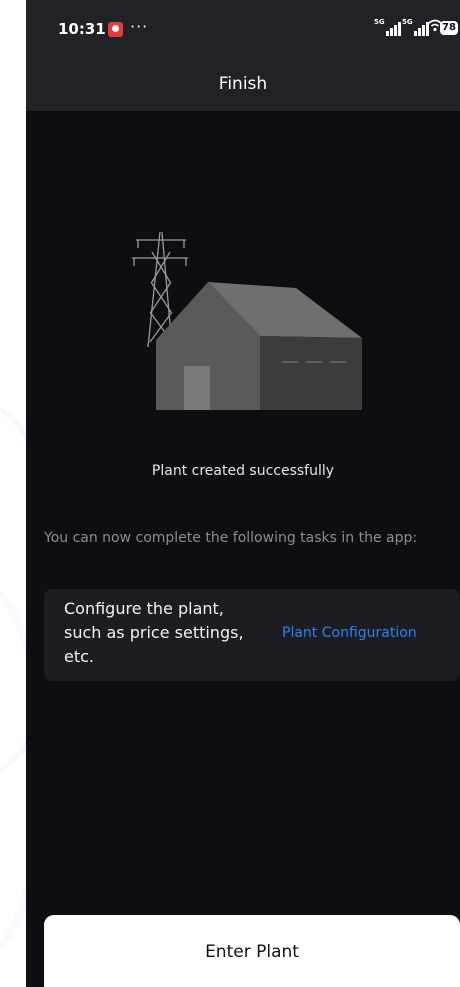  What do you see at coordinates (449, 28) in the screenshot?
I see `battery-icon: 78` at bounding box center [449, 28].